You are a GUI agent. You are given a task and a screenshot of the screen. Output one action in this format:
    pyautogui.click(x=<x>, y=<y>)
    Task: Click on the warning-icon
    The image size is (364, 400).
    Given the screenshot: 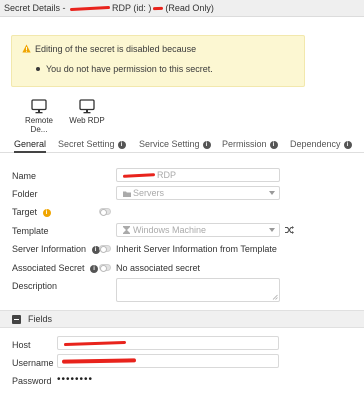 What is the action you would take?
    pyautogui.click(x=26, y=48)
    